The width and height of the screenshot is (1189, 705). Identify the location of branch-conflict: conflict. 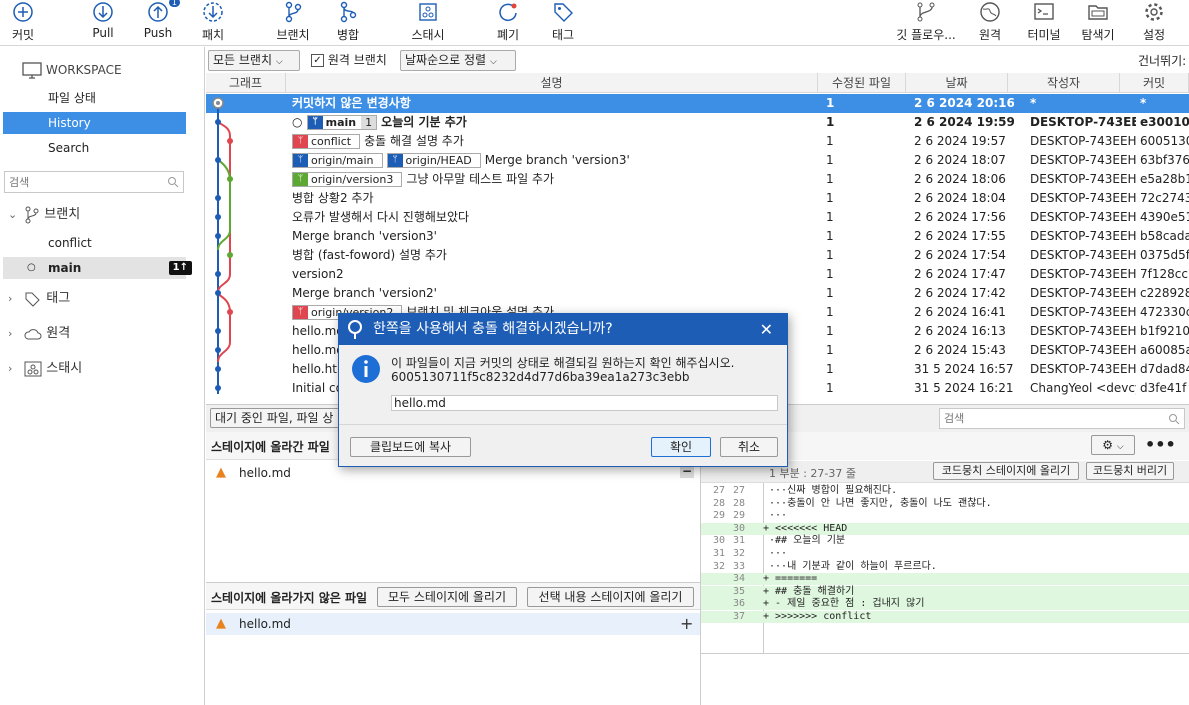
(94, 243).